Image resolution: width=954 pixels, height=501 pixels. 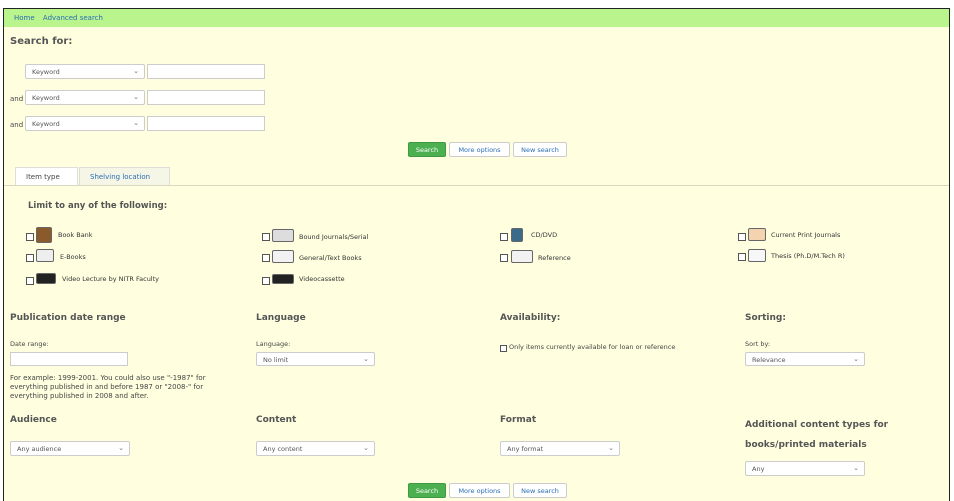 What do you see at coordinates (805, 468) in the screenshot?
I see `additional-content-select: Any ⌄` at bounding box center [805, 468].